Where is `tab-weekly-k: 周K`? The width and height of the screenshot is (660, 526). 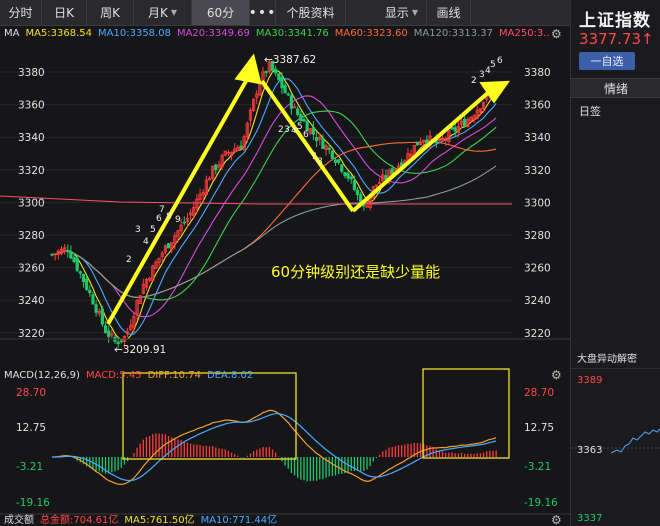 tab-weekly-k: 周K is located at coordinates (110, 12).